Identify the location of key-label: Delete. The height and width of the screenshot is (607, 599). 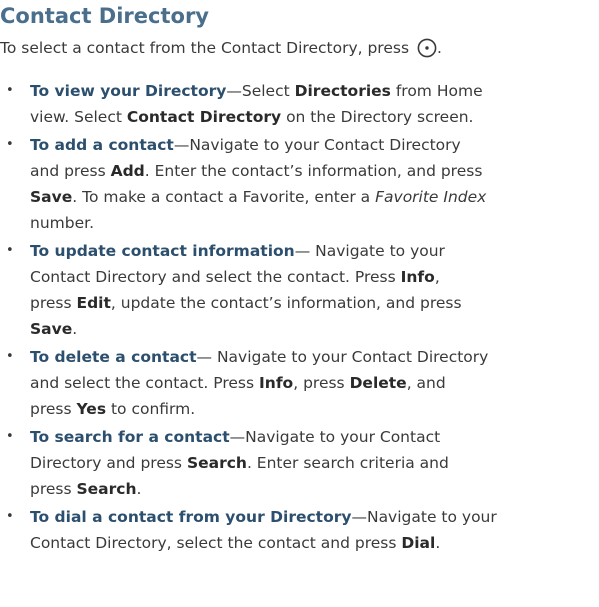
(378, 383).